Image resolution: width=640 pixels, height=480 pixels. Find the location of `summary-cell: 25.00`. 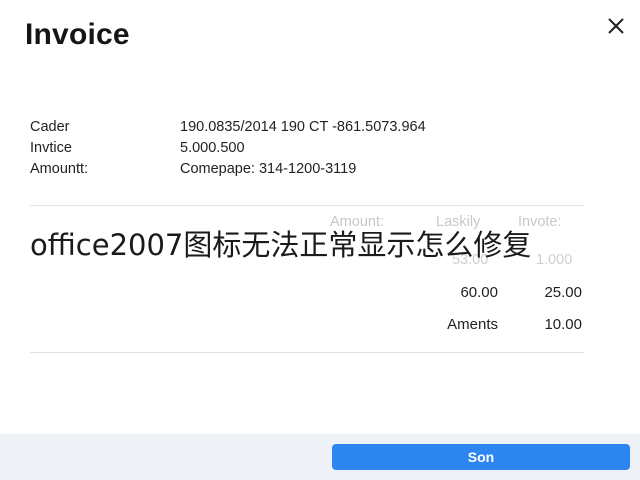

summary-cell: 25.00 is located at coordinates (563, 292).